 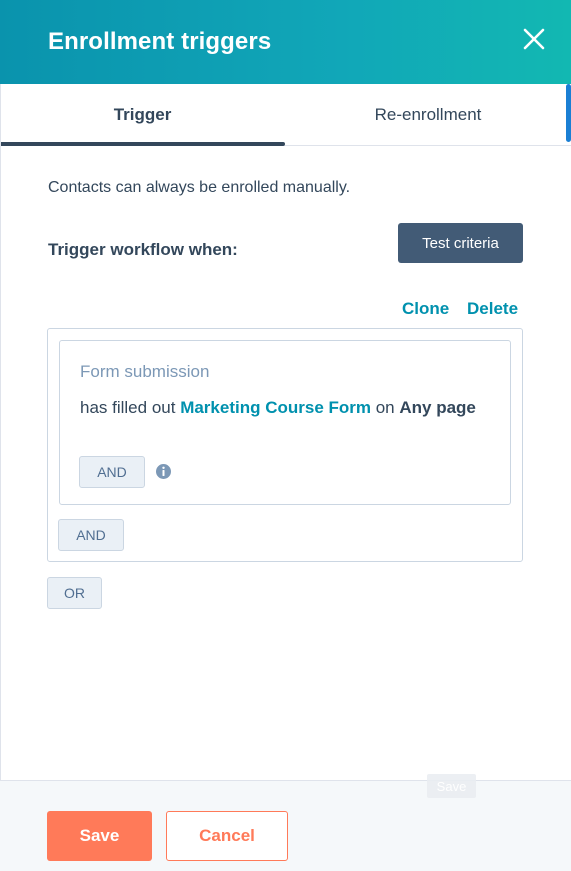 I want to click on and-button-outer: AND, so click(x=91, y=535).